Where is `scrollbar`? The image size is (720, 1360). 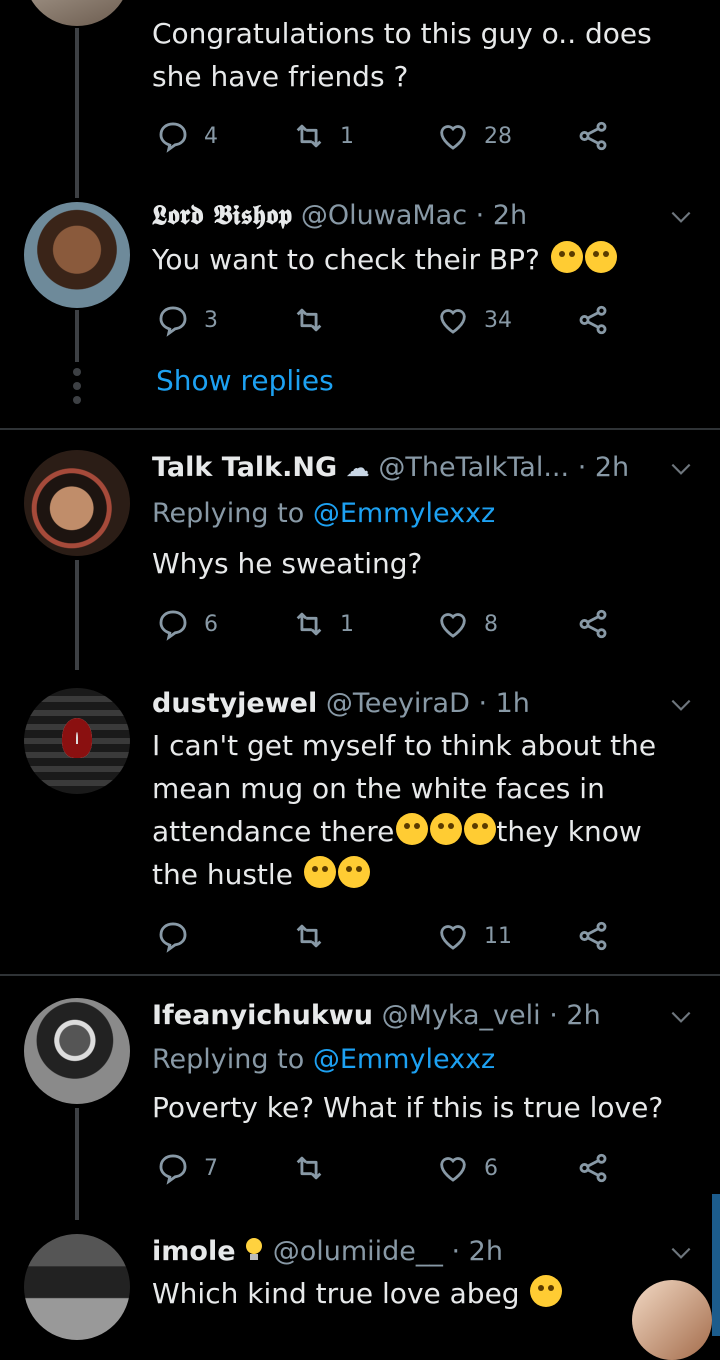 scrollbar is located at coordinates (716, 1265).